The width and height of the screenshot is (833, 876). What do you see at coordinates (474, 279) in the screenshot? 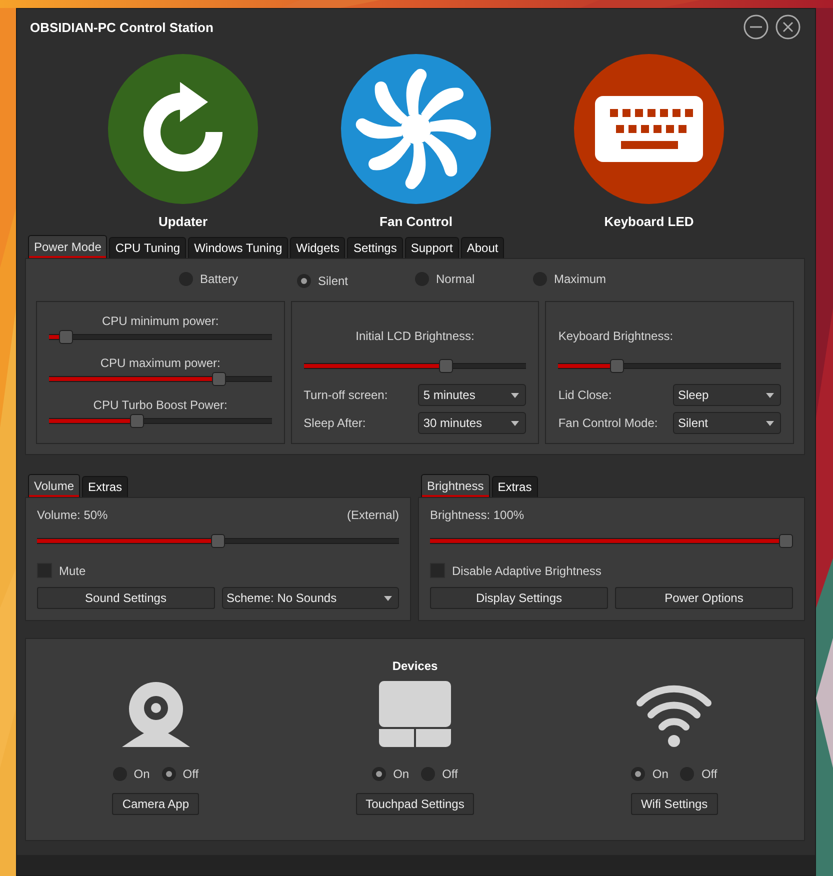
I see `radio-button: Normal` at bounding box center [474, 279].